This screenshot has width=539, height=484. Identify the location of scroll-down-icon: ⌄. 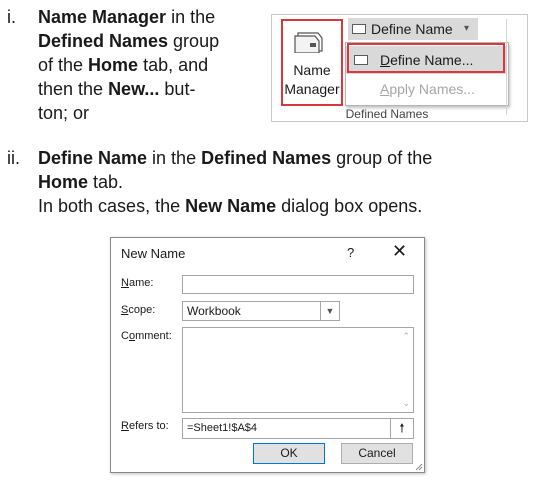
(406, 403).